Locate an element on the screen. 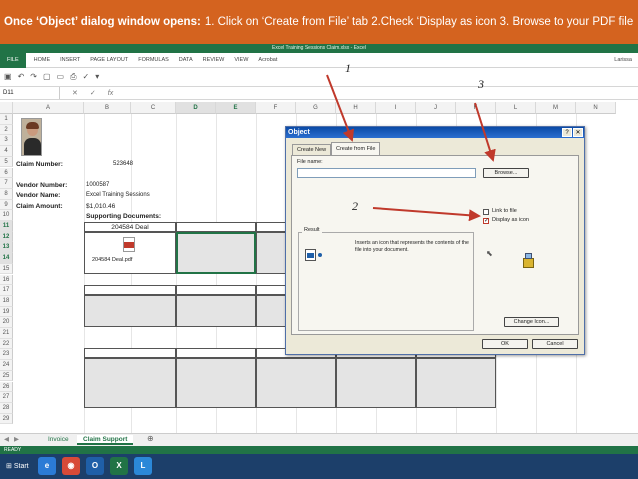 This screenshot has width=638, height=479. annotation-label-1: 1 is located at coordinates (348, 68).